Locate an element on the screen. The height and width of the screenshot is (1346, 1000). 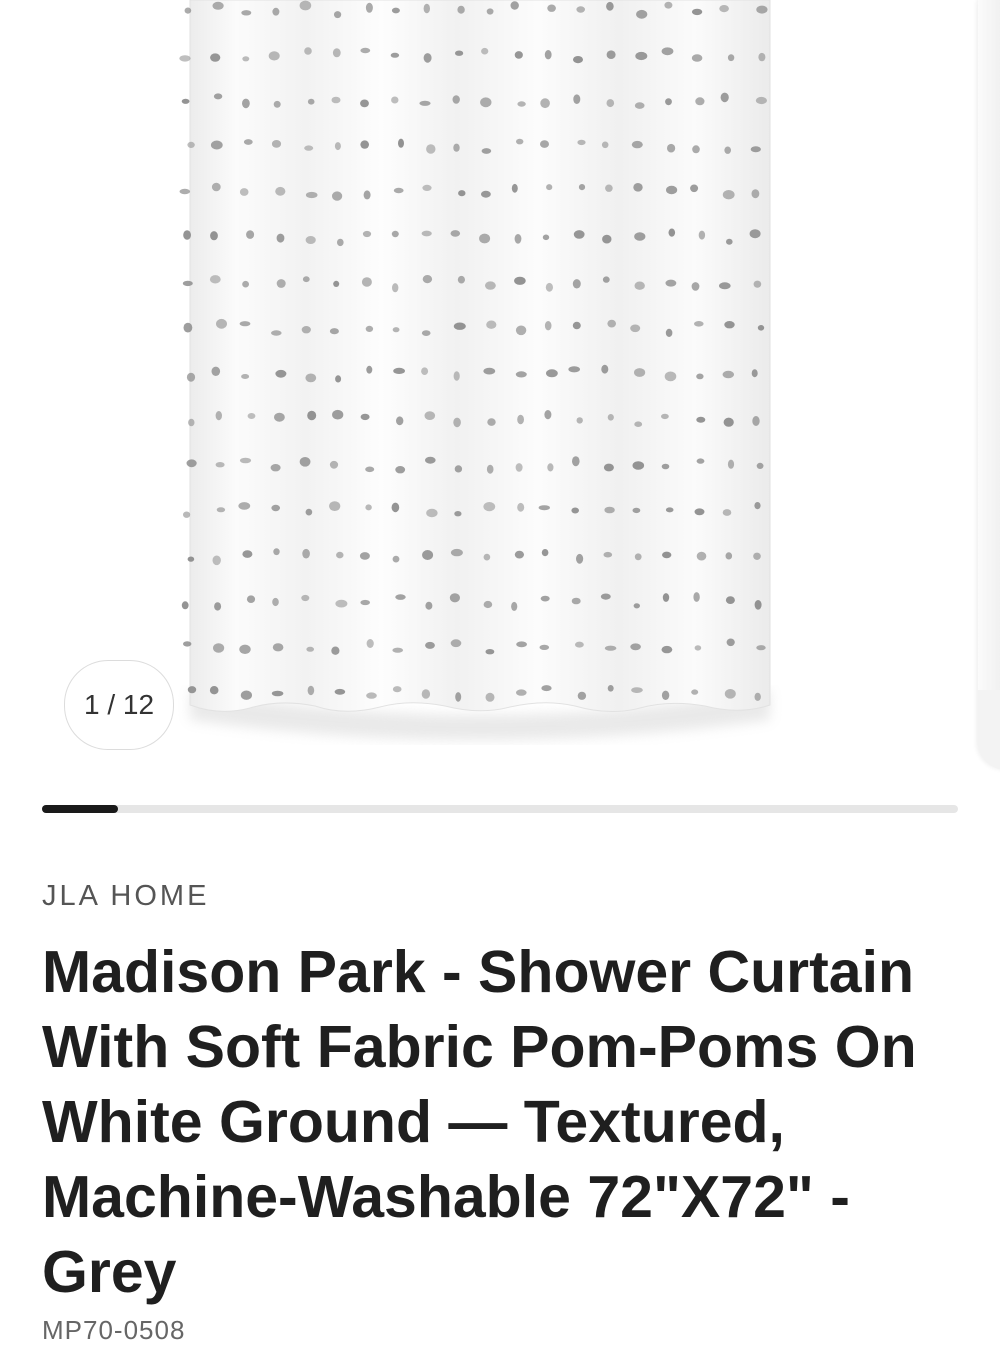
brand-name: JLA HOME is located at coordinates (125, 896).